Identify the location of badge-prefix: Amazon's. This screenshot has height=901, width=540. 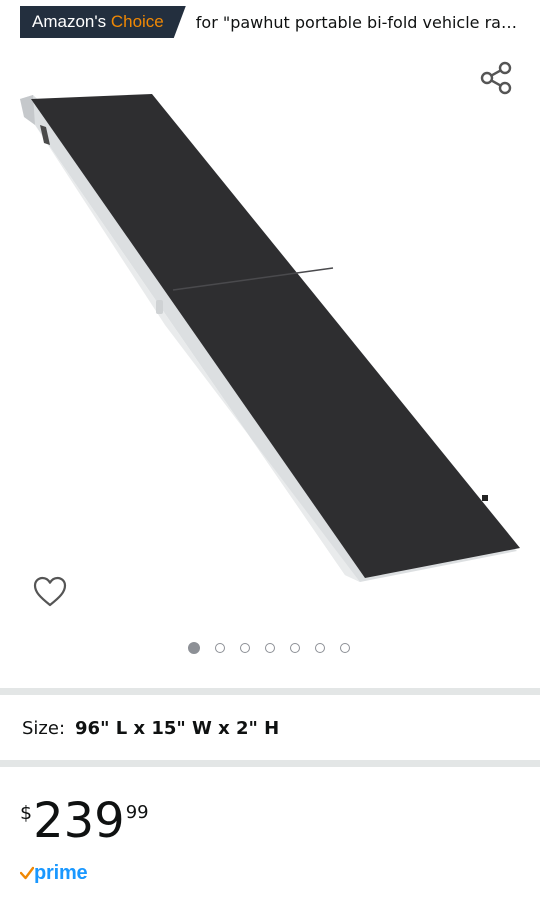
(69, 21).